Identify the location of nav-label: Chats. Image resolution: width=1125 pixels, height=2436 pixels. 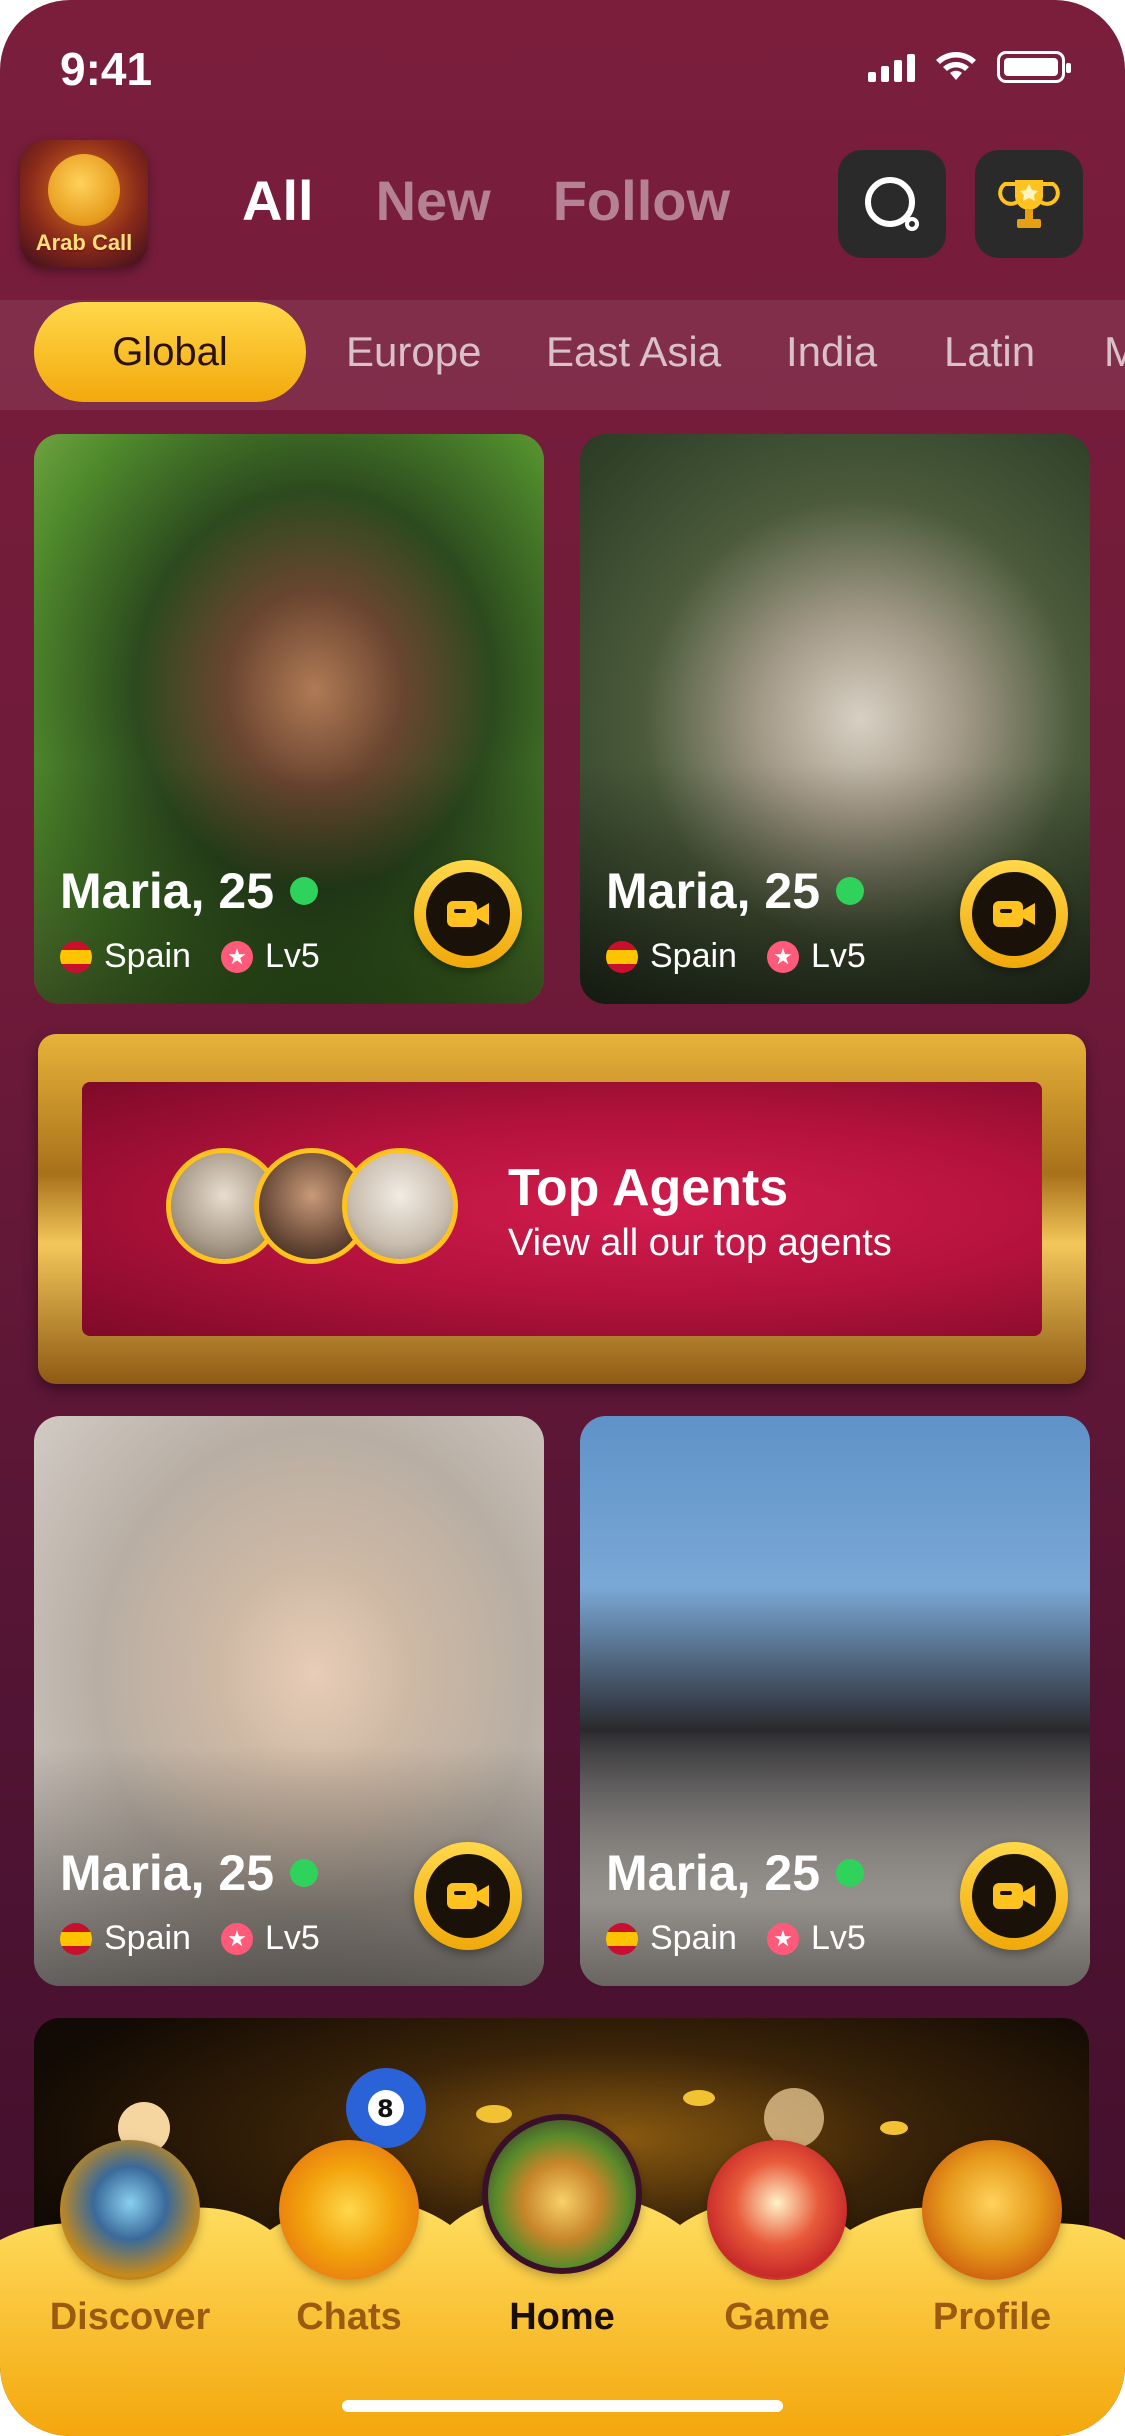
(349, 2317).